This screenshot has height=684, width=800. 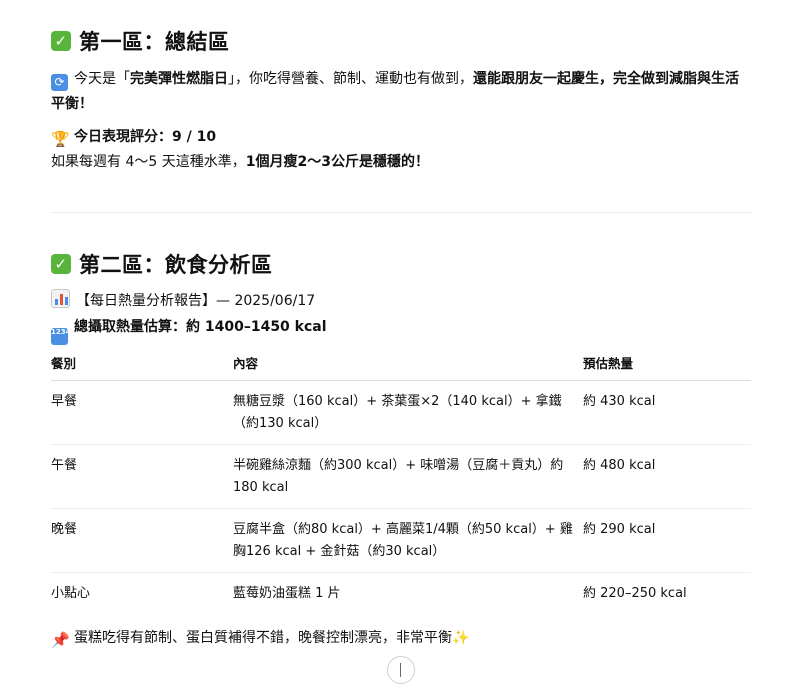 I want to click on score-line: 🏆 今日表現評分：9 / 10, so click(x=133, y=137).